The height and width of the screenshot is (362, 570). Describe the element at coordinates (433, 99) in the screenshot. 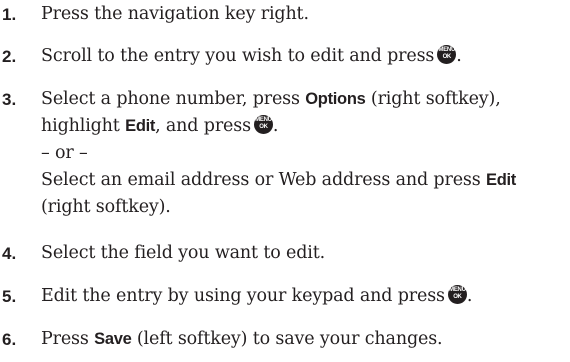

I see `step-text-content: (right softkey),` at that location.